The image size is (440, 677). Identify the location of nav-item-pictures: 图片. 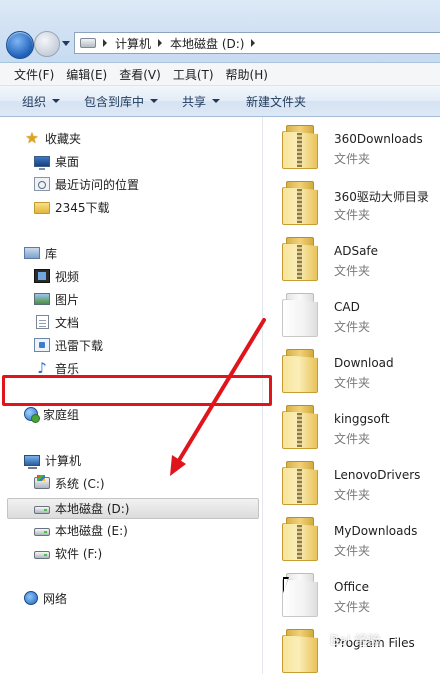
(56, 299).